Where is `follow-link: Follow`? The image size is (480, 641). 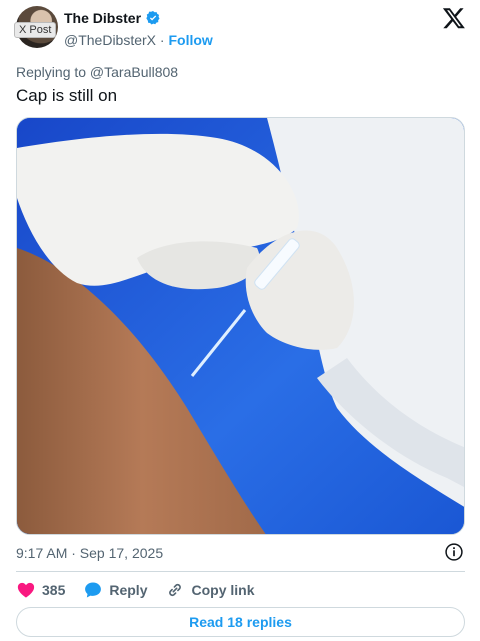
follow-link: Follow is located at coordinates (190, 40).